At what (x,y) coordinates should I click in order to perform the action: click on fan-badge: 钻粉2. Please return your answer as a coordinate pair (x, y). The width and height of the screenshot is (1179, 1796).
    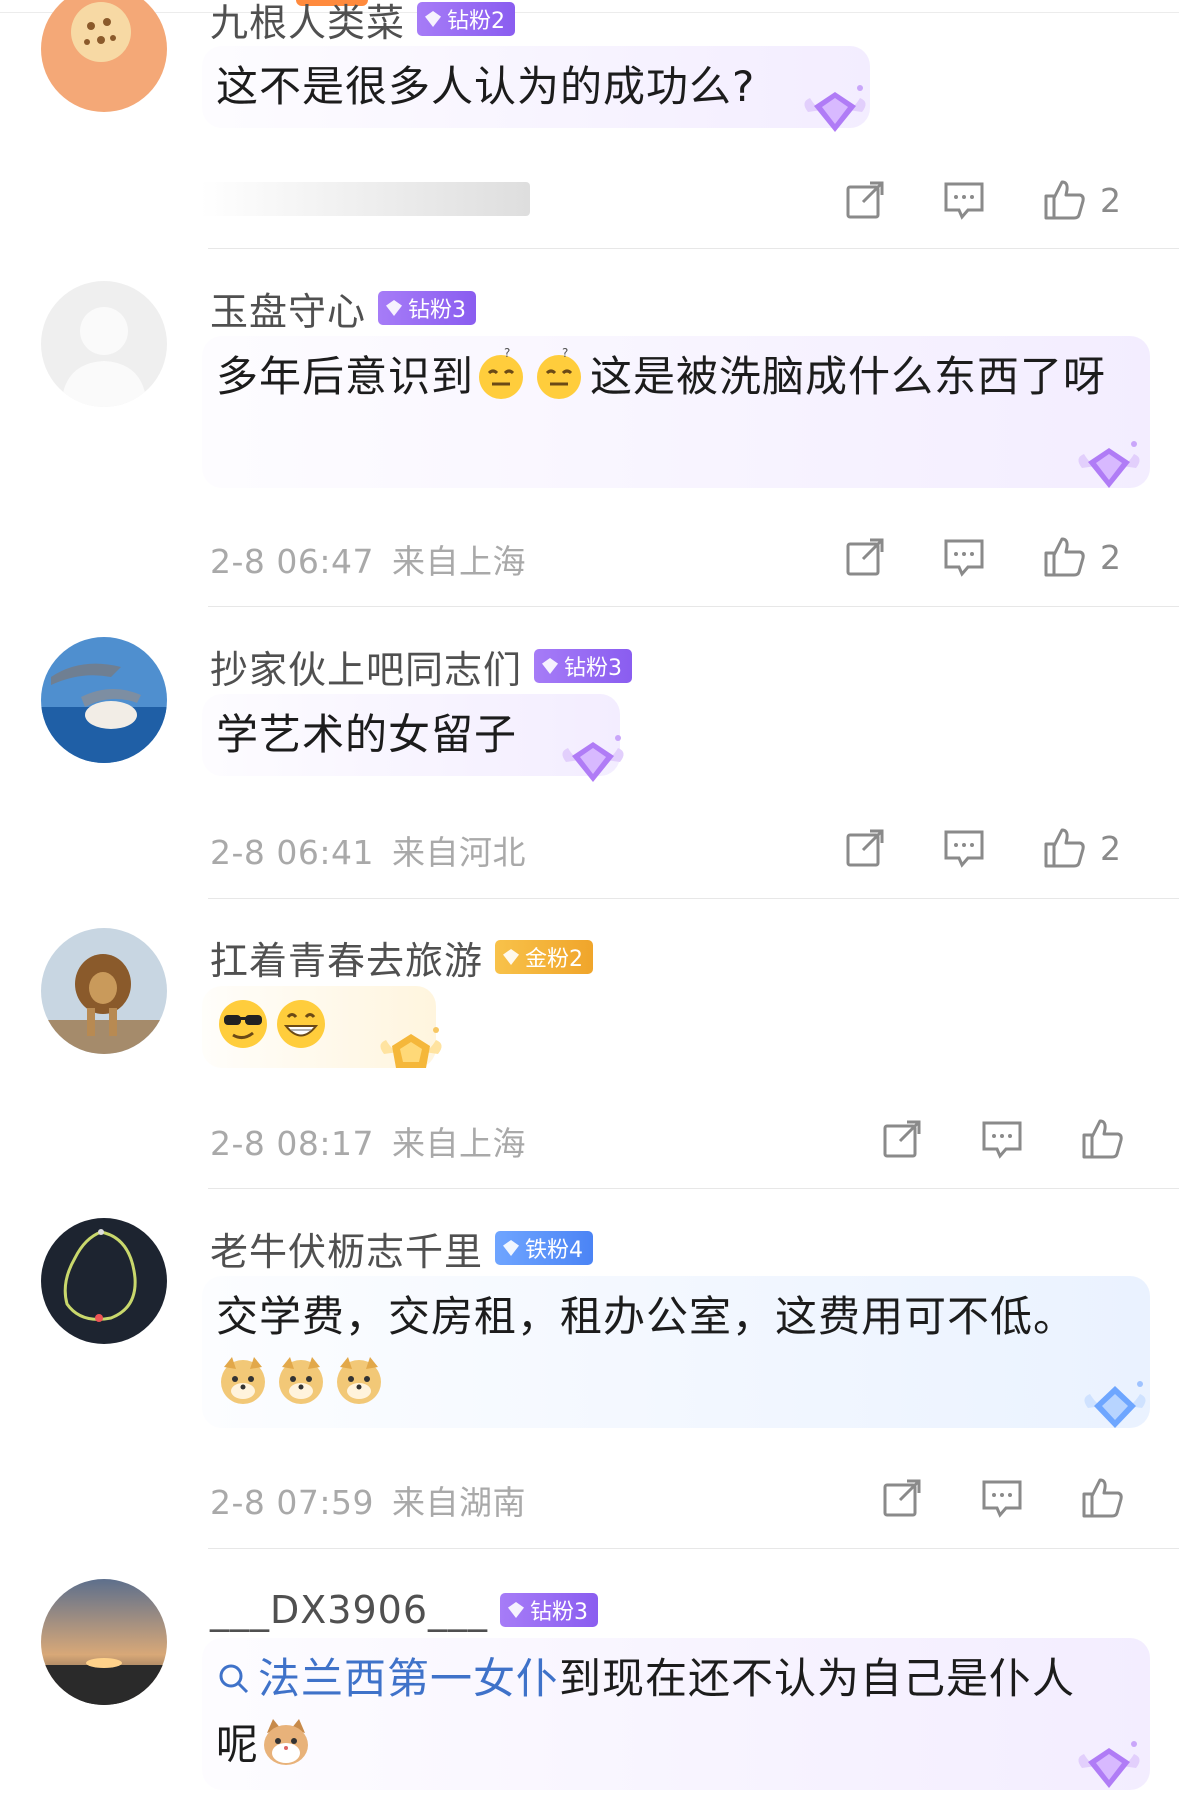
    Looking at the image, I should click on (466, 19).